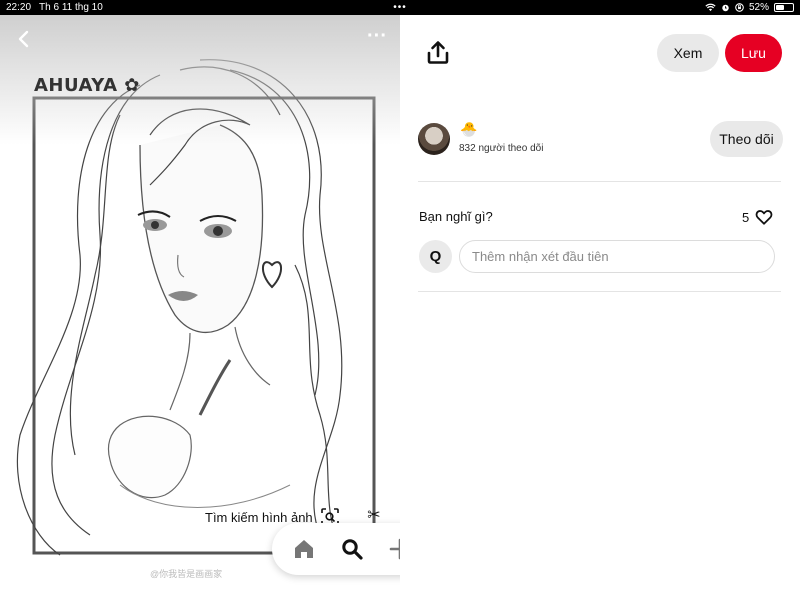 The image size is (800, 600). I want to click on battery-icon, so click(784, 7).